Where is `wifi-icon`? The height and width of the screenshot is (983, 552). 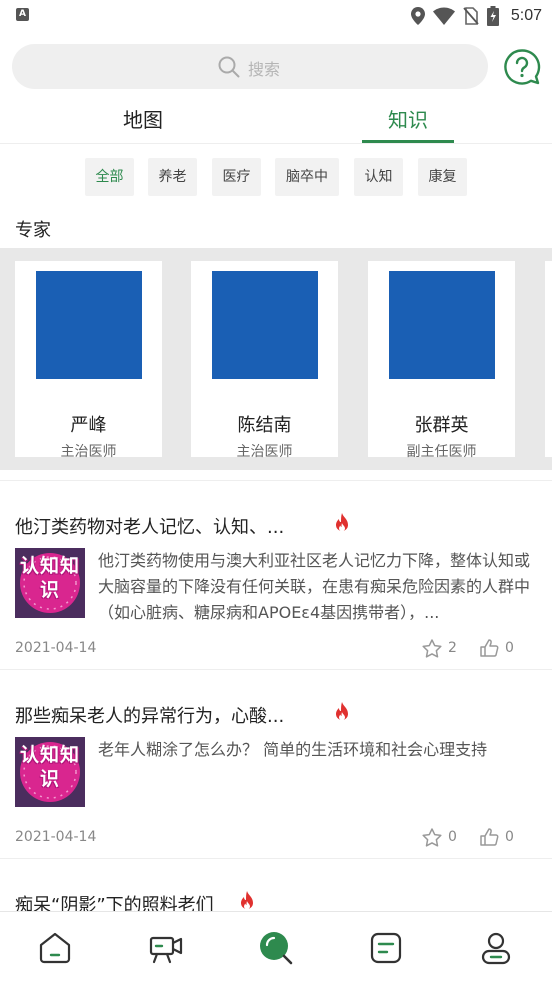 wifi-icon is located at coordinates (443, 16).